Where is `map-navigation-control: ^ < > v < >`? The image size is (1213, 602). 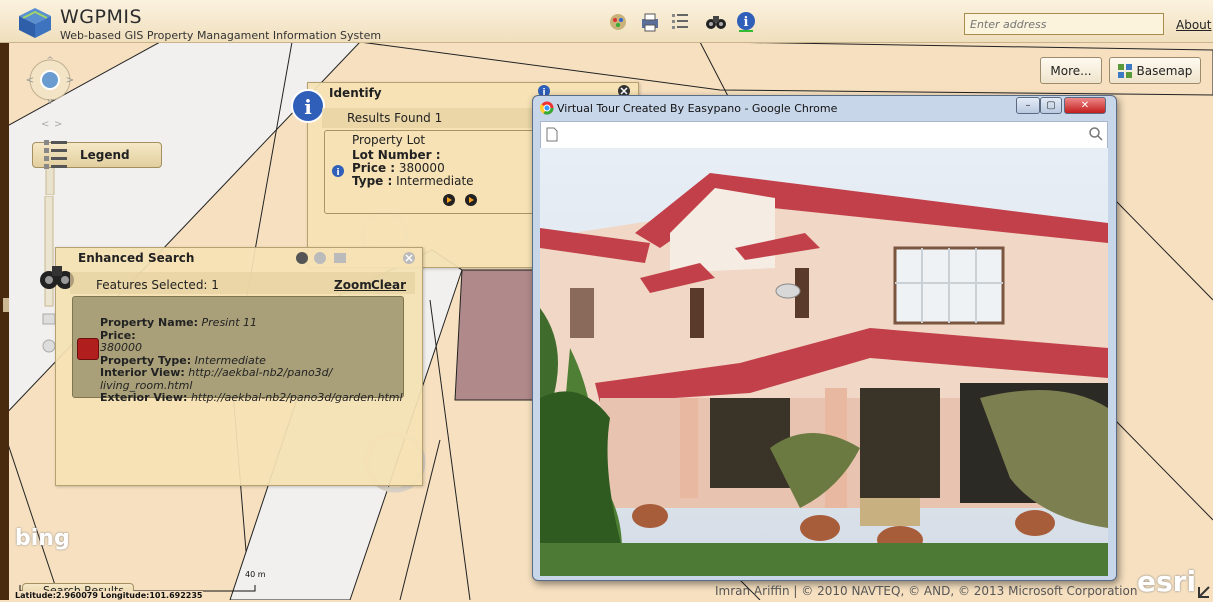 map-navigation-control: ^ < > v < > is located at coordinates (50, 125).